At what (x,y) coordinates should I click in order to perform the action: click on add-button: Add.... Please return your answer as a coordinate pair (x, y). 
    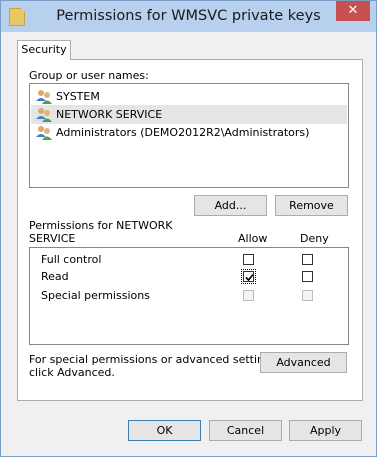
    Looking at the image, I should click on (230, 205).